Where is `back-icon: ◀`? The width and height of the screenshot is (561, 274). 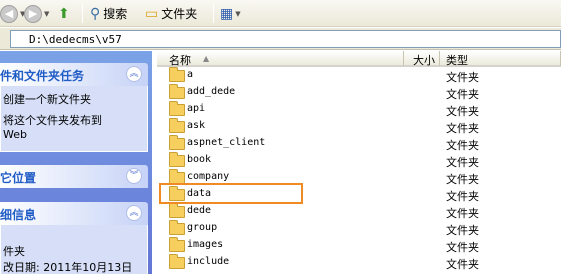 back-icon: ◀ is located at coordinates (9, 13).